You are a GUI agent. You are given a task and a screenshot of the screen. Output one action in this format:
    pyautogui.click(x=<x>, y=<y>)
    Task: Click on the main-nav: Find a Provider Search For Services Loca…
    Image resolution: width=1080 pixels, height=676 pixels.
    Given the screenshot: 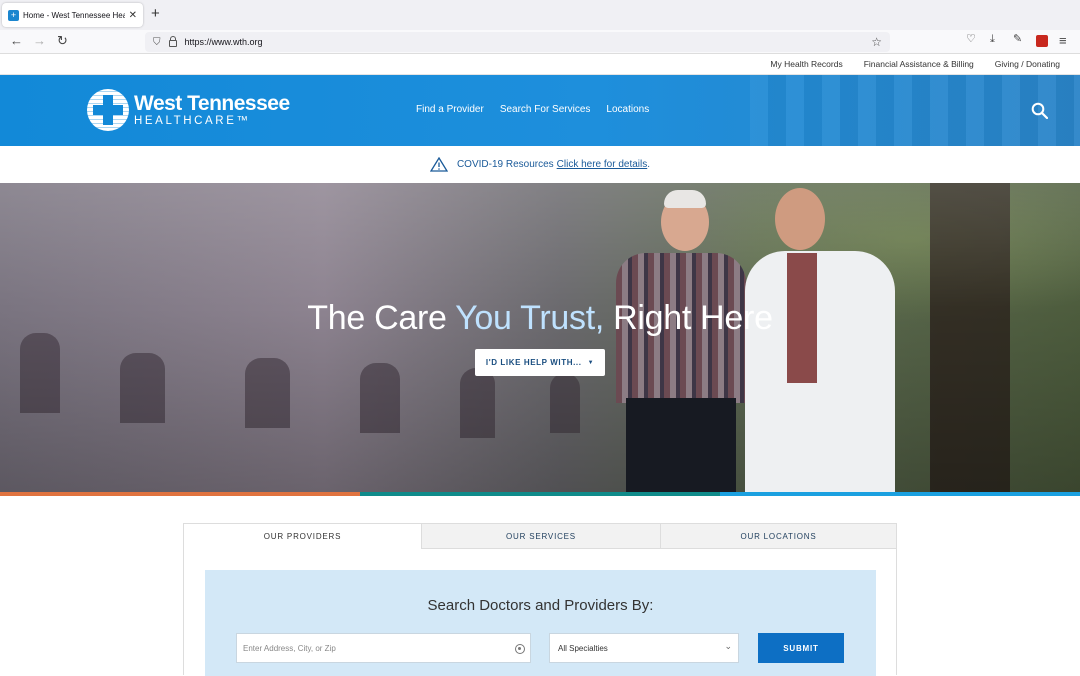 What is the action you would take?
    pyautogui.click(x=540, y=109)
    